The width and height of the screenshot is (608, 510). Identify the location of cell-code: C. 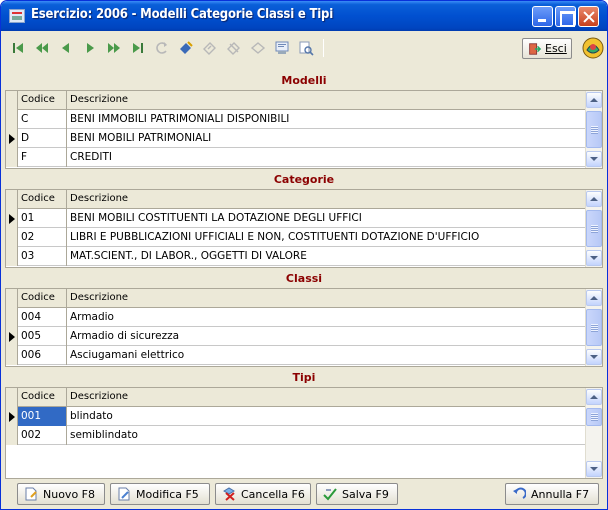
(42, 119).